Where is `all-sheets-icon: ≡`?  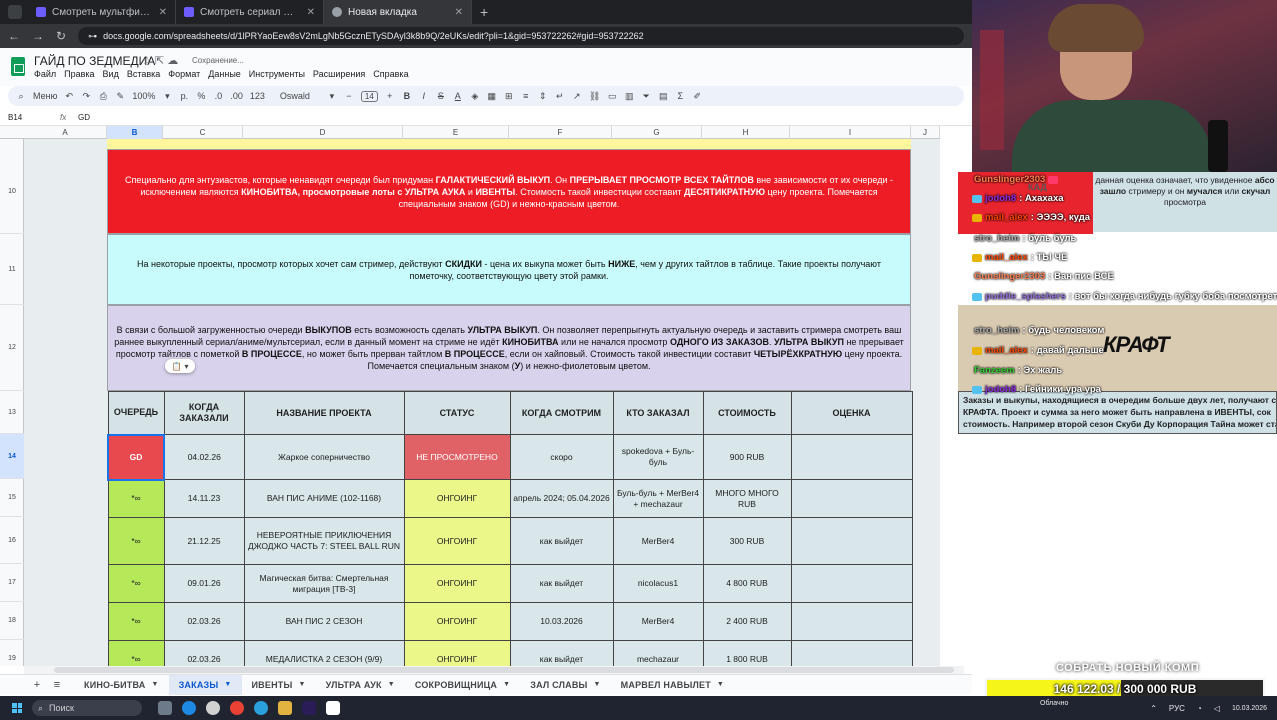
all-sheets-icon: ≡ is located at coordinates (57, 685).